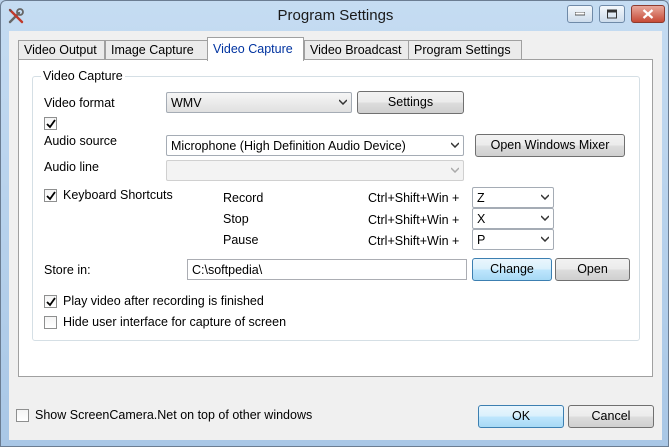  I want to click on minimize-button, so click(580, 14).